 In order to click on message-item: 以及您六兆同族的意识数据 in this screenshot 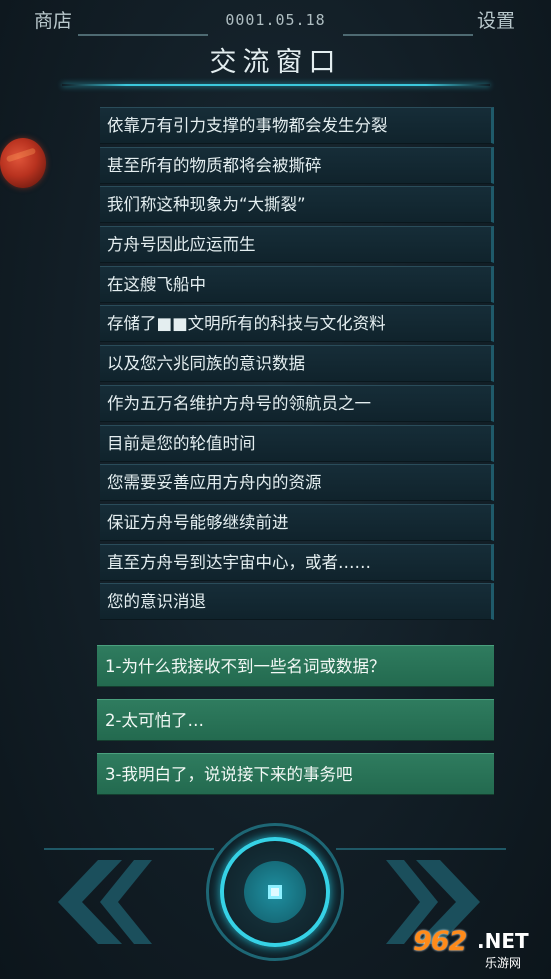, I will do `click(297, 364)`.